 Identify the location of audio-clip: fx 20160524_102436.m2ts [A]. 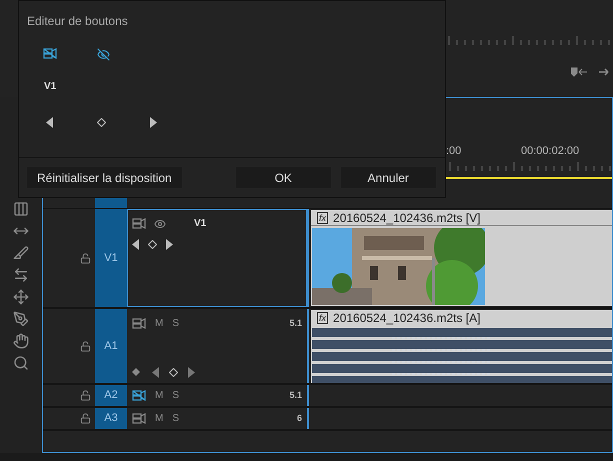
(461, 346).